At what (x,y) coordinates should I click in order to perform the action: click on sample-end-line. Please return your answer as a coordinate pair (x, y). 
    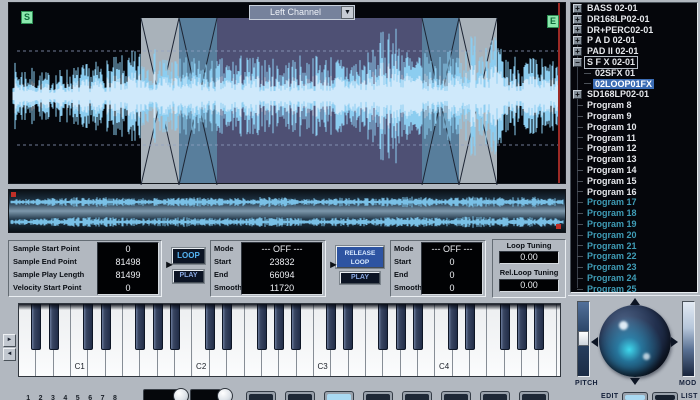
    Looking at the image, I should click on (559, 93).